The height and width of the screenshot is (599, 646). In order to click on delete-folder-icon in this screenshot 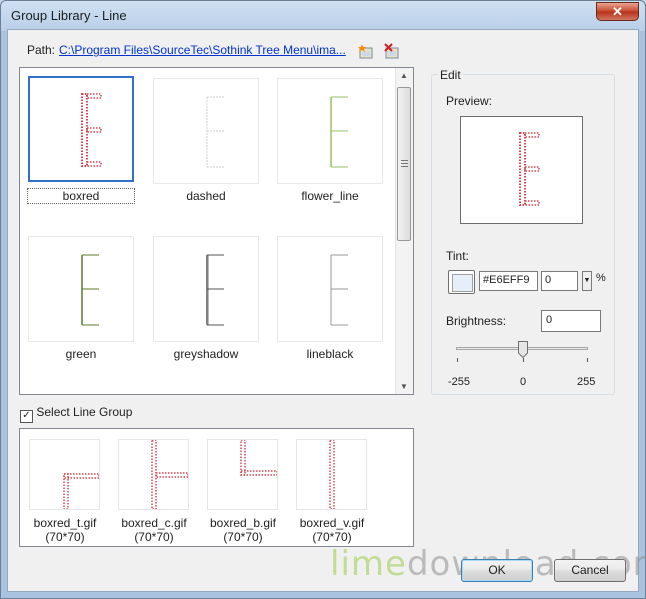, I will do `click(392, 52)`.